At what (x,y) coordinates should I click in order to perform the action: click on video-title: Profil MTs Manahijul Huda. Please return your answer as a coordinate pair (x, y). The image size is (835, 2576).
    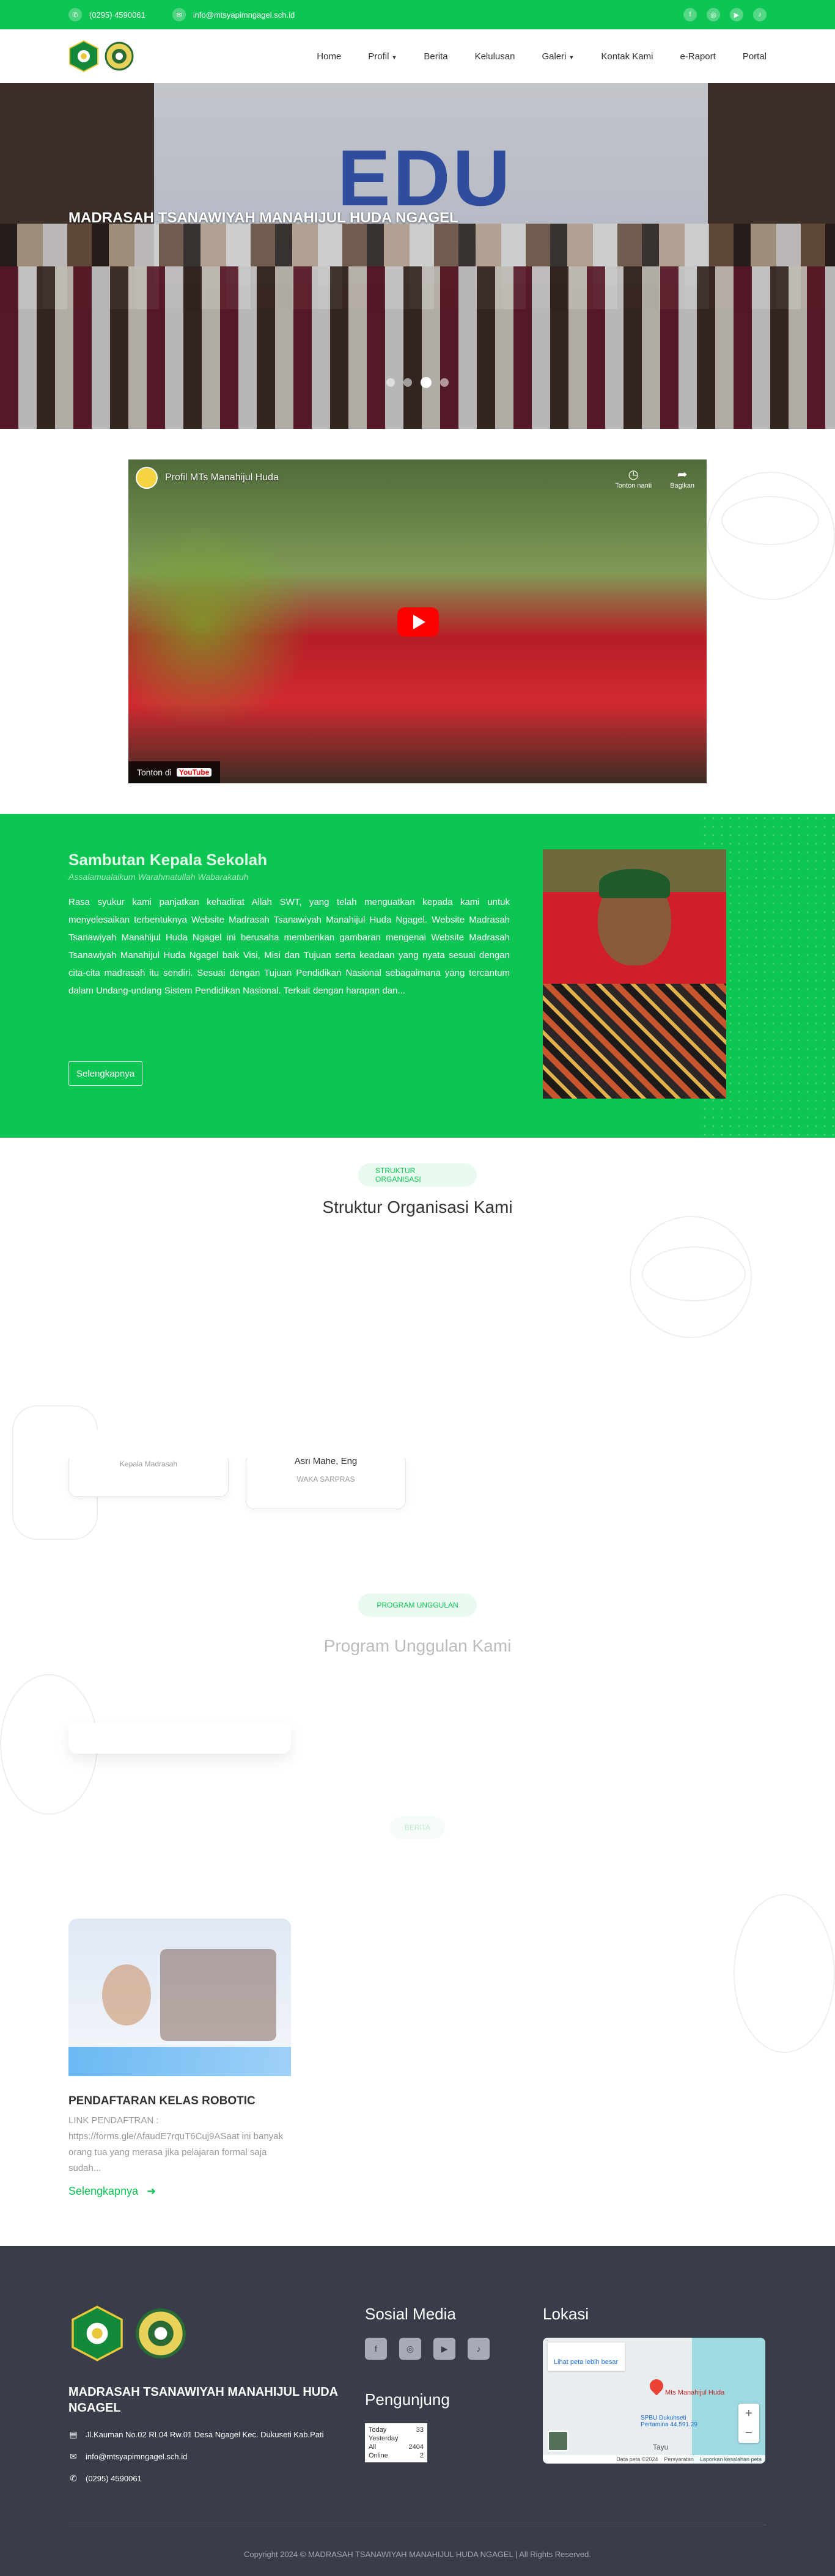
    Looking at the image, I should click on (207, 478).